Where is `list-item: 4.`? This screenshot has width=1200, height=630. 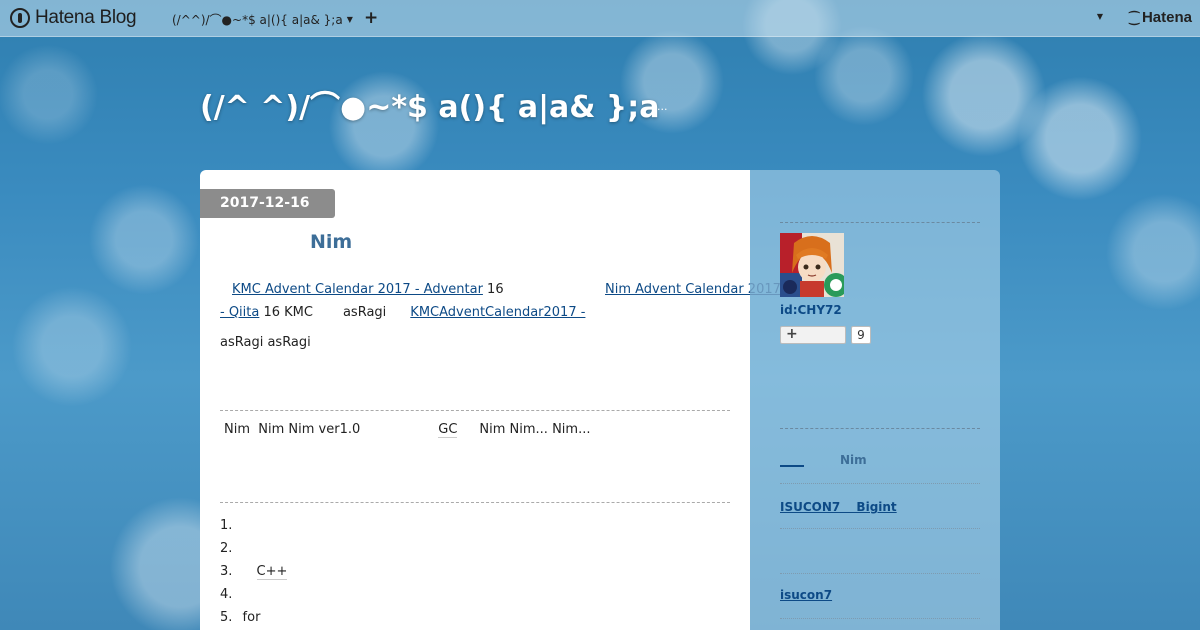
list-item: 4. is located at coordinates (253, 594).